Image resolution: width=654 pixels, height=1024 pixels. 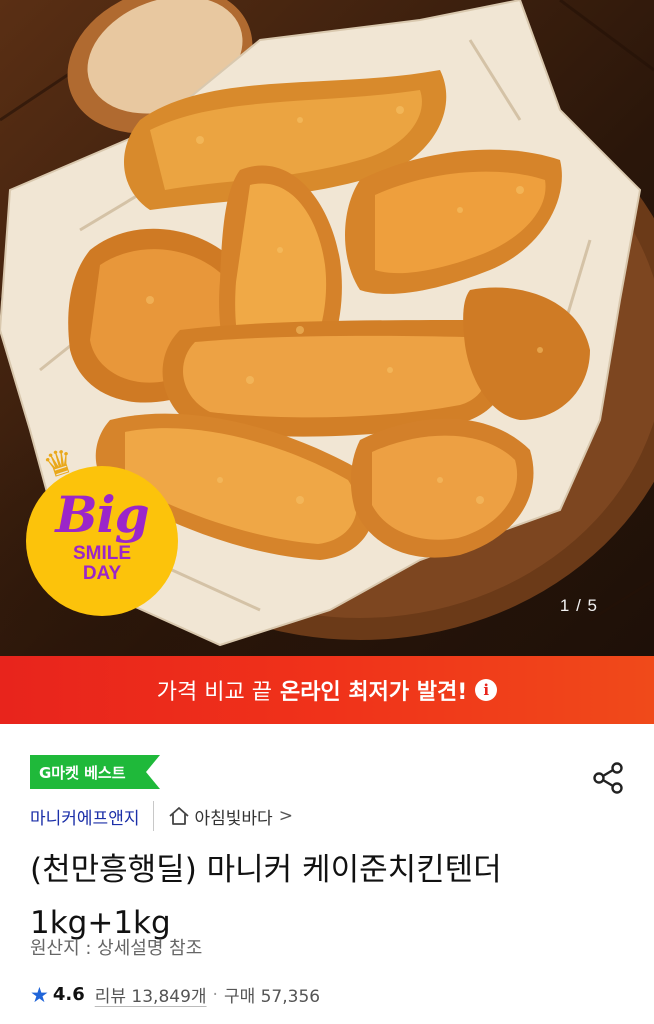 I want to click on chevron-right-icon: >, so click(x=286, y=816).